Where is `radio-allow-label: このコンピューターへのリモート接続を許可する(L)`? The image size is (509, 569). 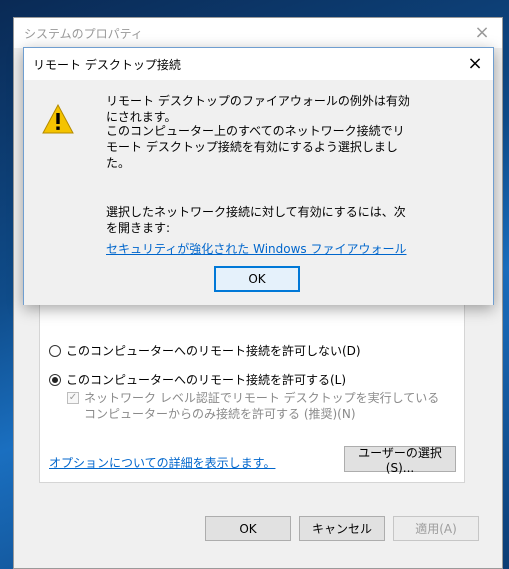
radio-allow-label: このコンピューターへのリモート接続を許可する(L) is located at coordinates (206, 380).